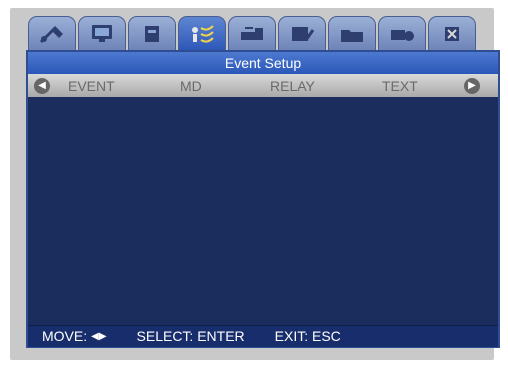 The image size is (508, 368). Describe the element at coordinates (400, 85) in the screenshot. I see `column-text: TEXT` at that location.